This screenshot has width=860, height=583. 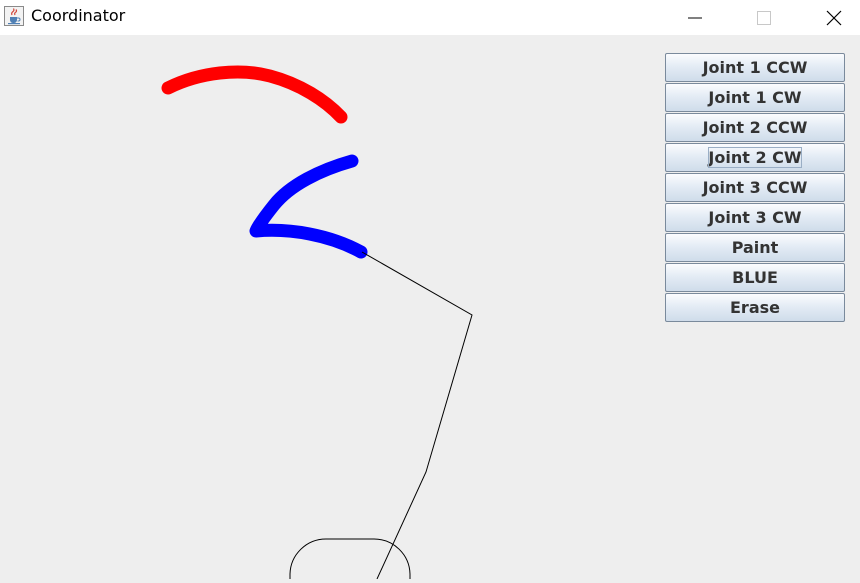 What do you see at coordinates (254, 94) in the screenshot?
I see `red-paint-stroke` at bounding box center [254, 94].